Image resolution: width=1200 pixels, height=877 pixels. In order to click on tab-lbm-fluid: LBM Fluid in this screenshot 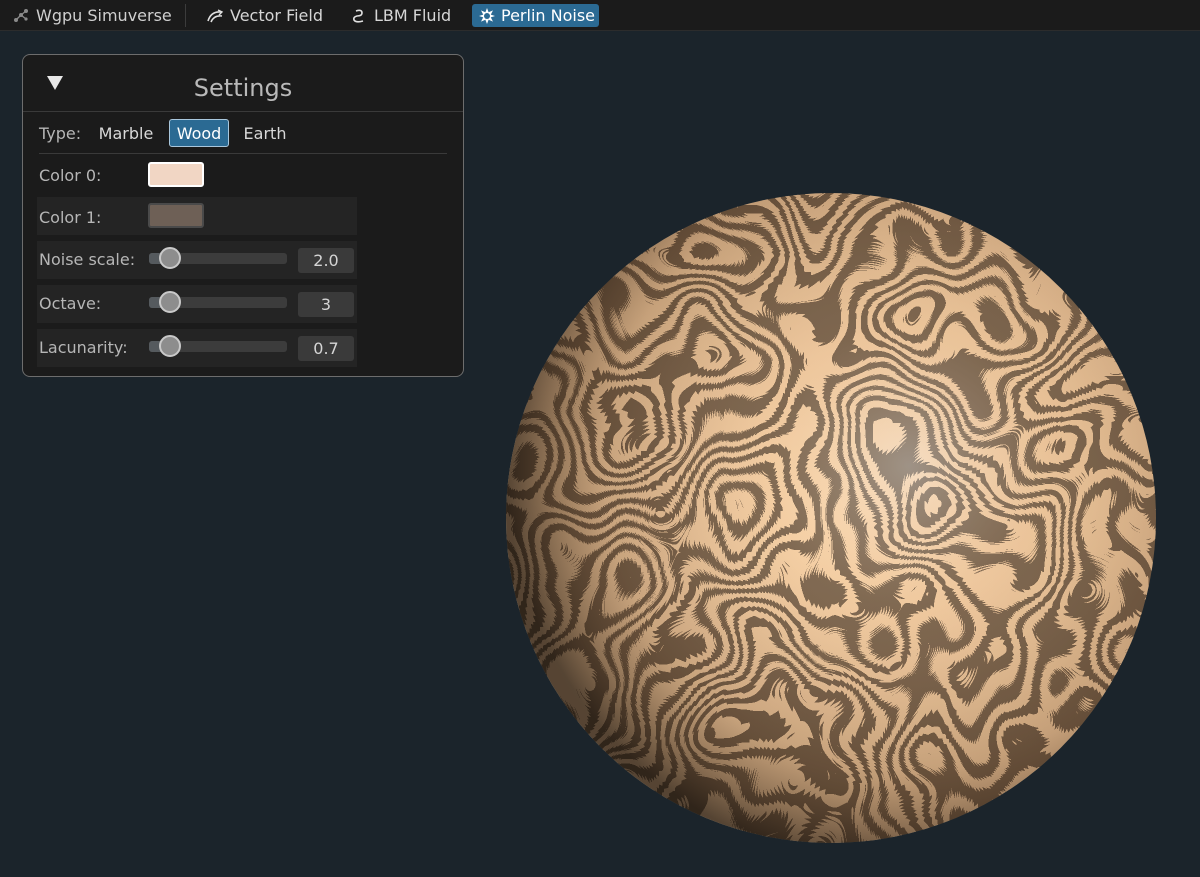, I will do `click(400, 15)`.